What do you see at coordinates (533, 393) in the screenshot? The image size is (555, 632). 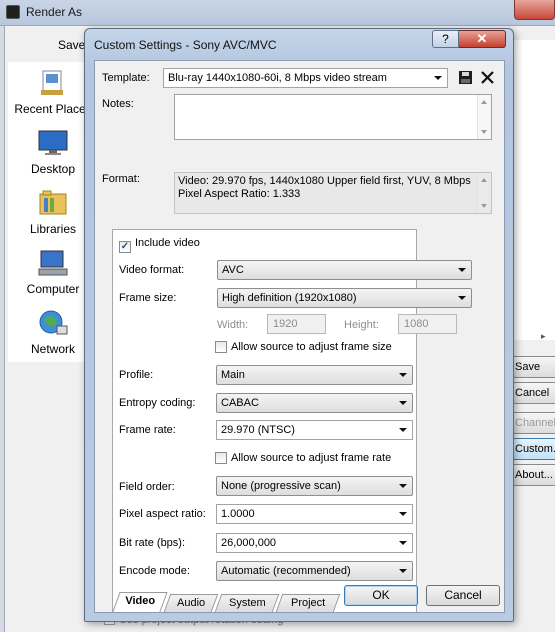 I see `render-cancel-button: Cancel` at bounding box center [533, 393].